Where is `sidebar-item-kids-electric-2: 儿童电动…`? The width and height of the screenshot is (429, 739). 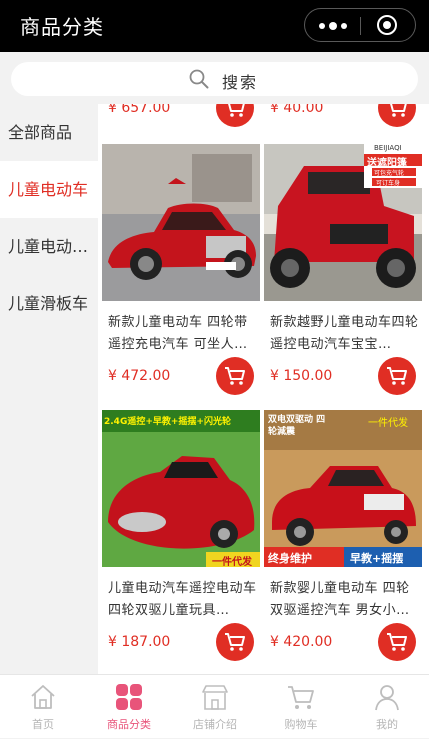
sidebar-item-kids-electric-2: 儿童电动… is located at coordinates (49, 246).